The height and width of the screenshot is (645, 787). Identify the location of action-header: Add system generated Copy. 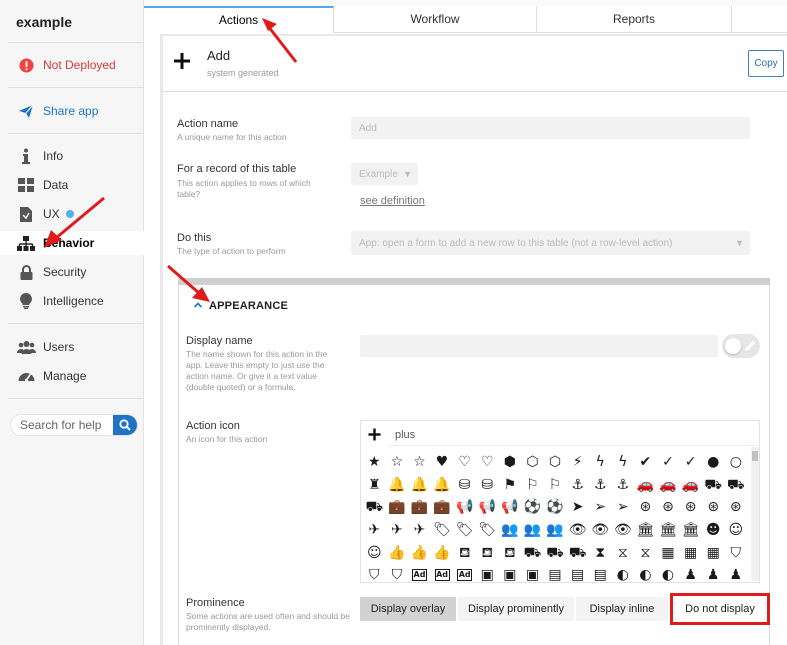
(475, 64).